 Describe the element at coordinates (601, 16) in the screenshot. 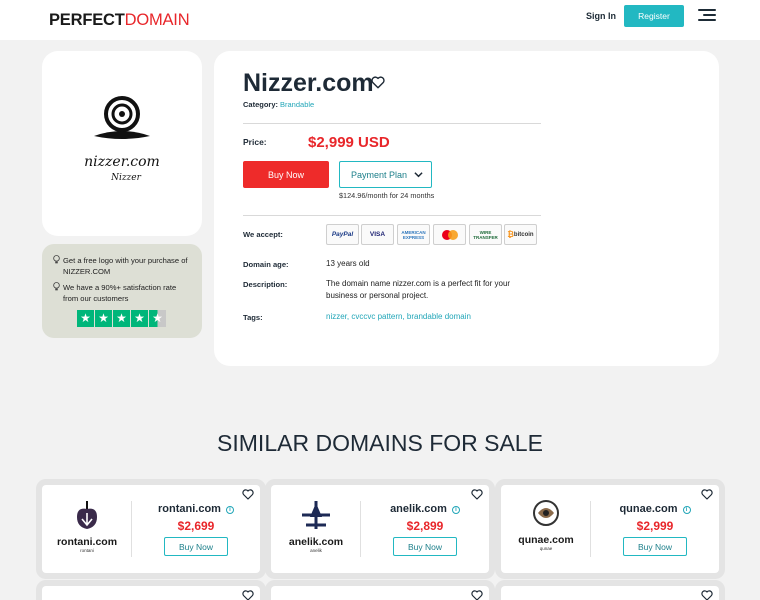

I see `sign-in-link: Sign In` at that location.